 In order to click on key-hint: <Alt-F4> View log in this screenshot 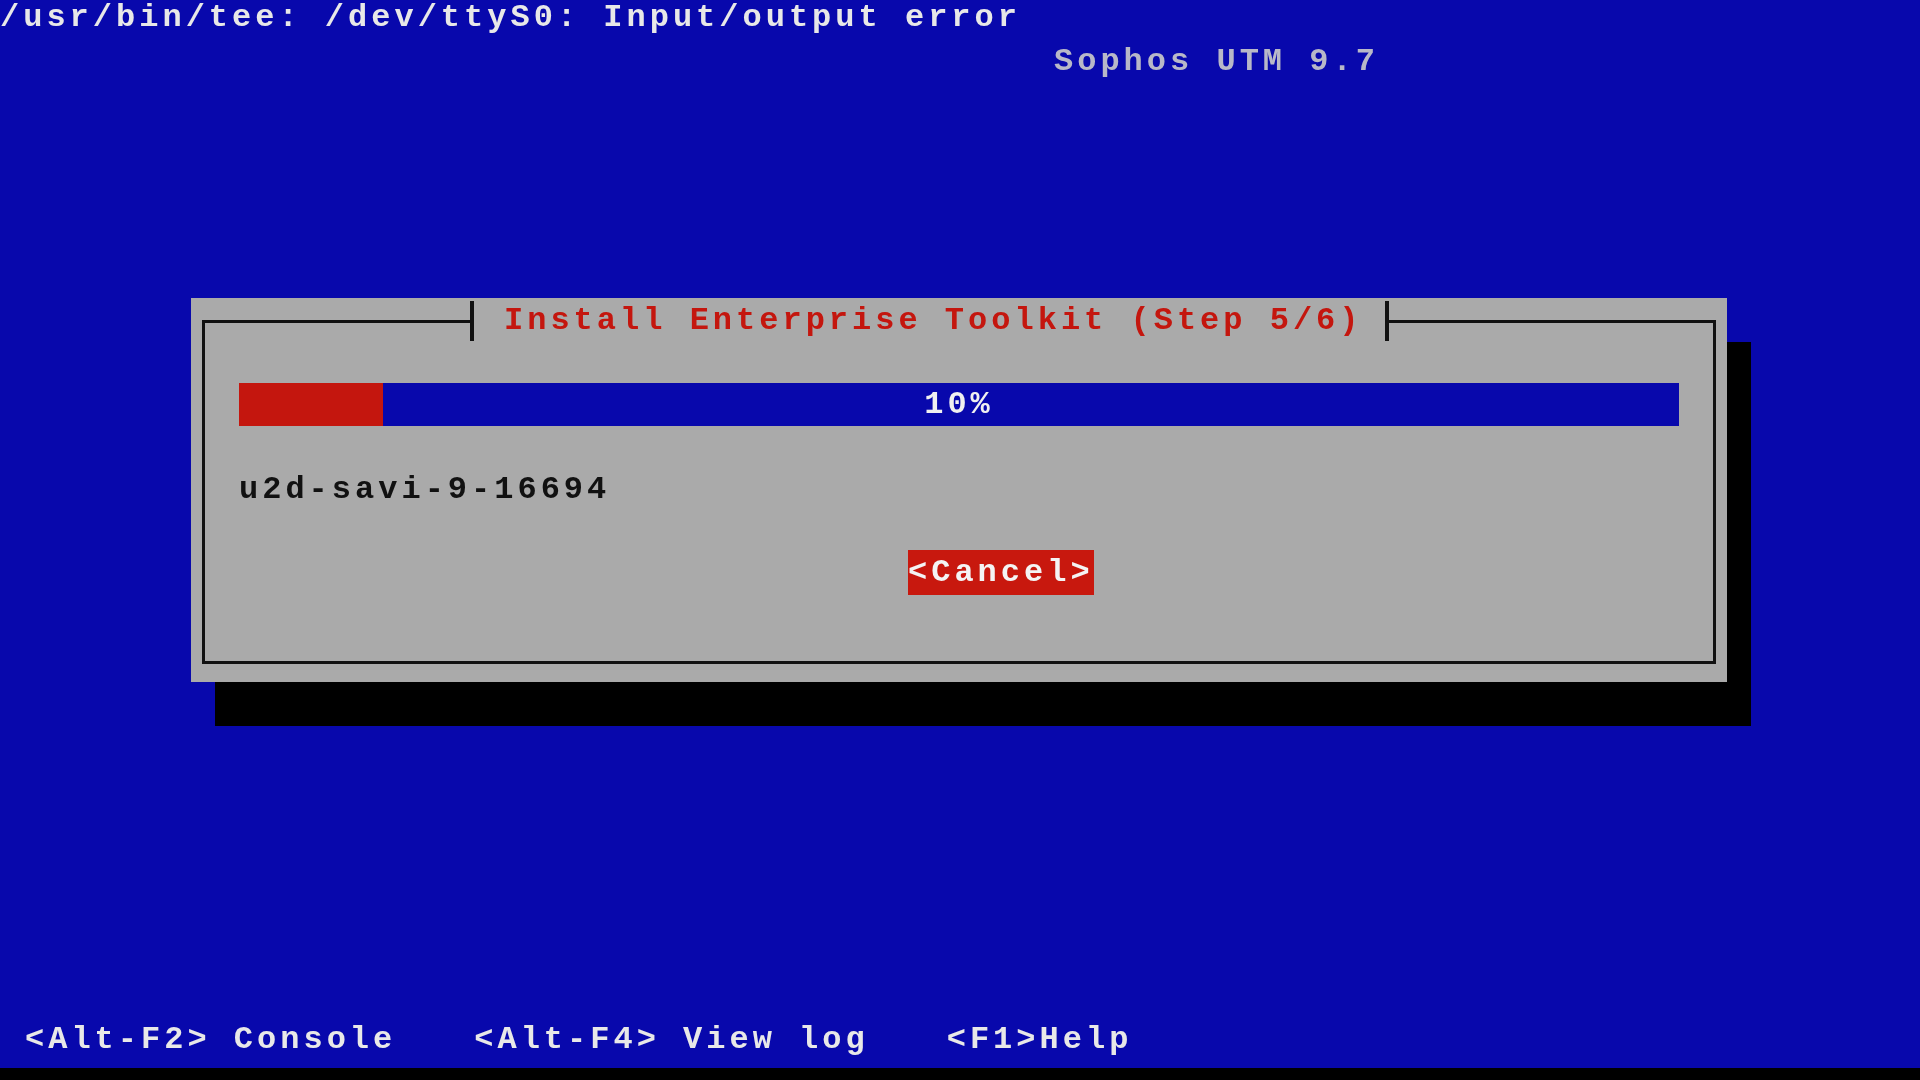, I will do `click(671, 1043)`.